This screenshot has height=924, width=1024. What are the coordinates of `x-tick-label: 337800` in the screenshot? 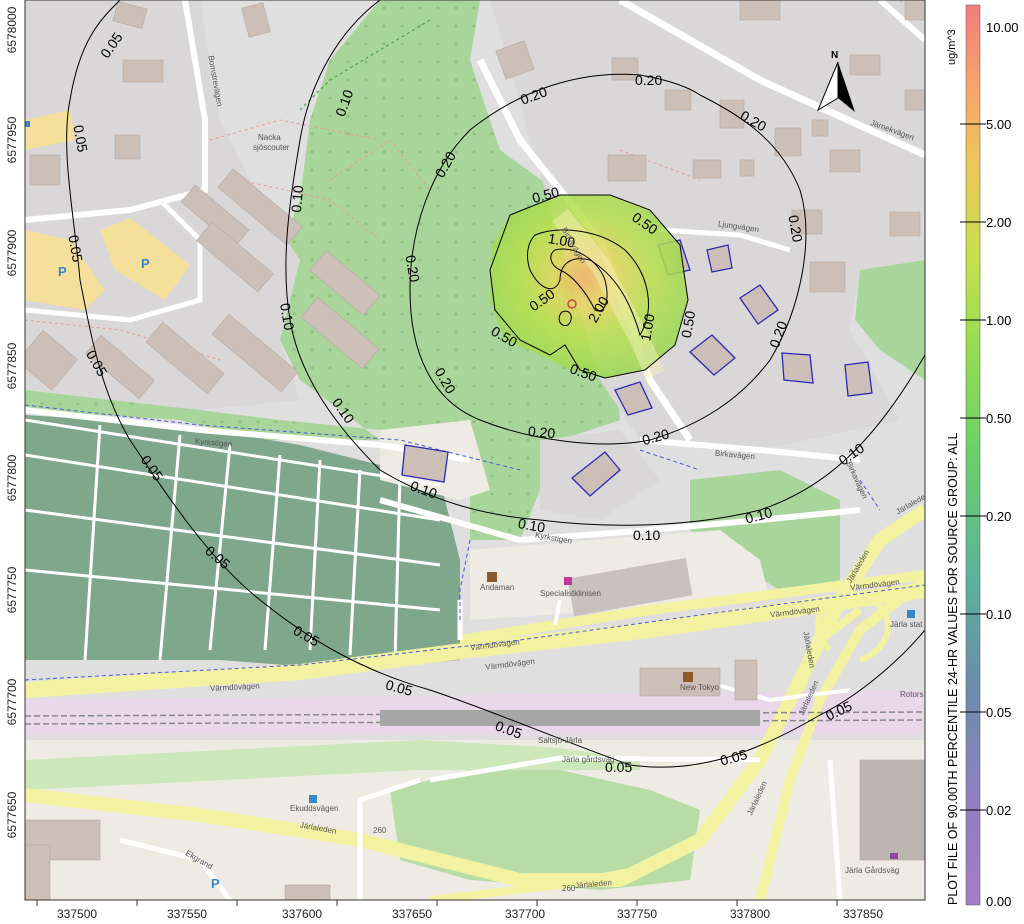 It's located at (750, 914).